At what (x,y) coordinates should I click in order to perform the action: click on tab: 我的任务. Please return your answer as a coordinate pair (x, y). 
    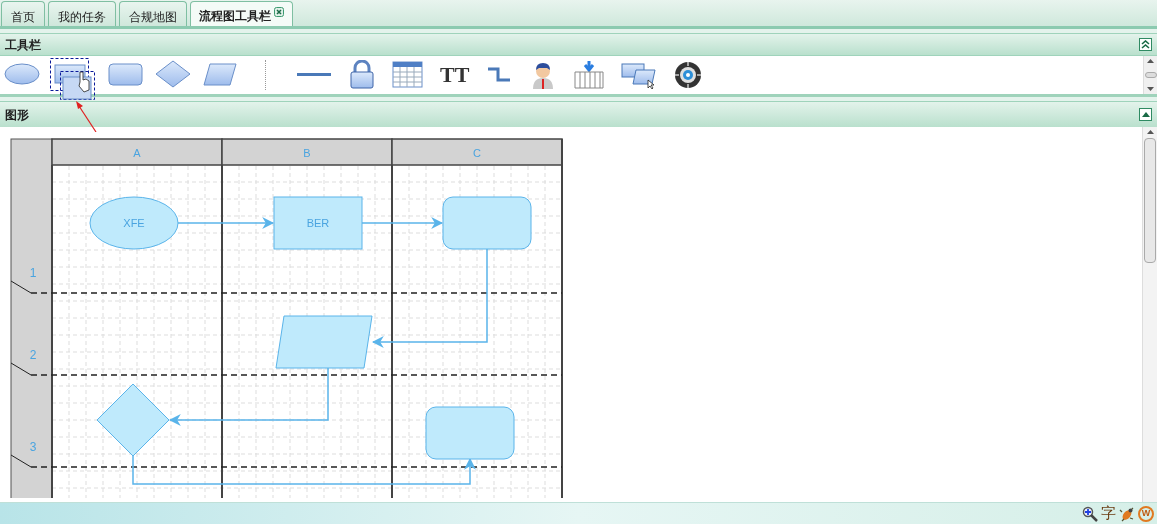
    Looking at the image, I should click on (82, 13).